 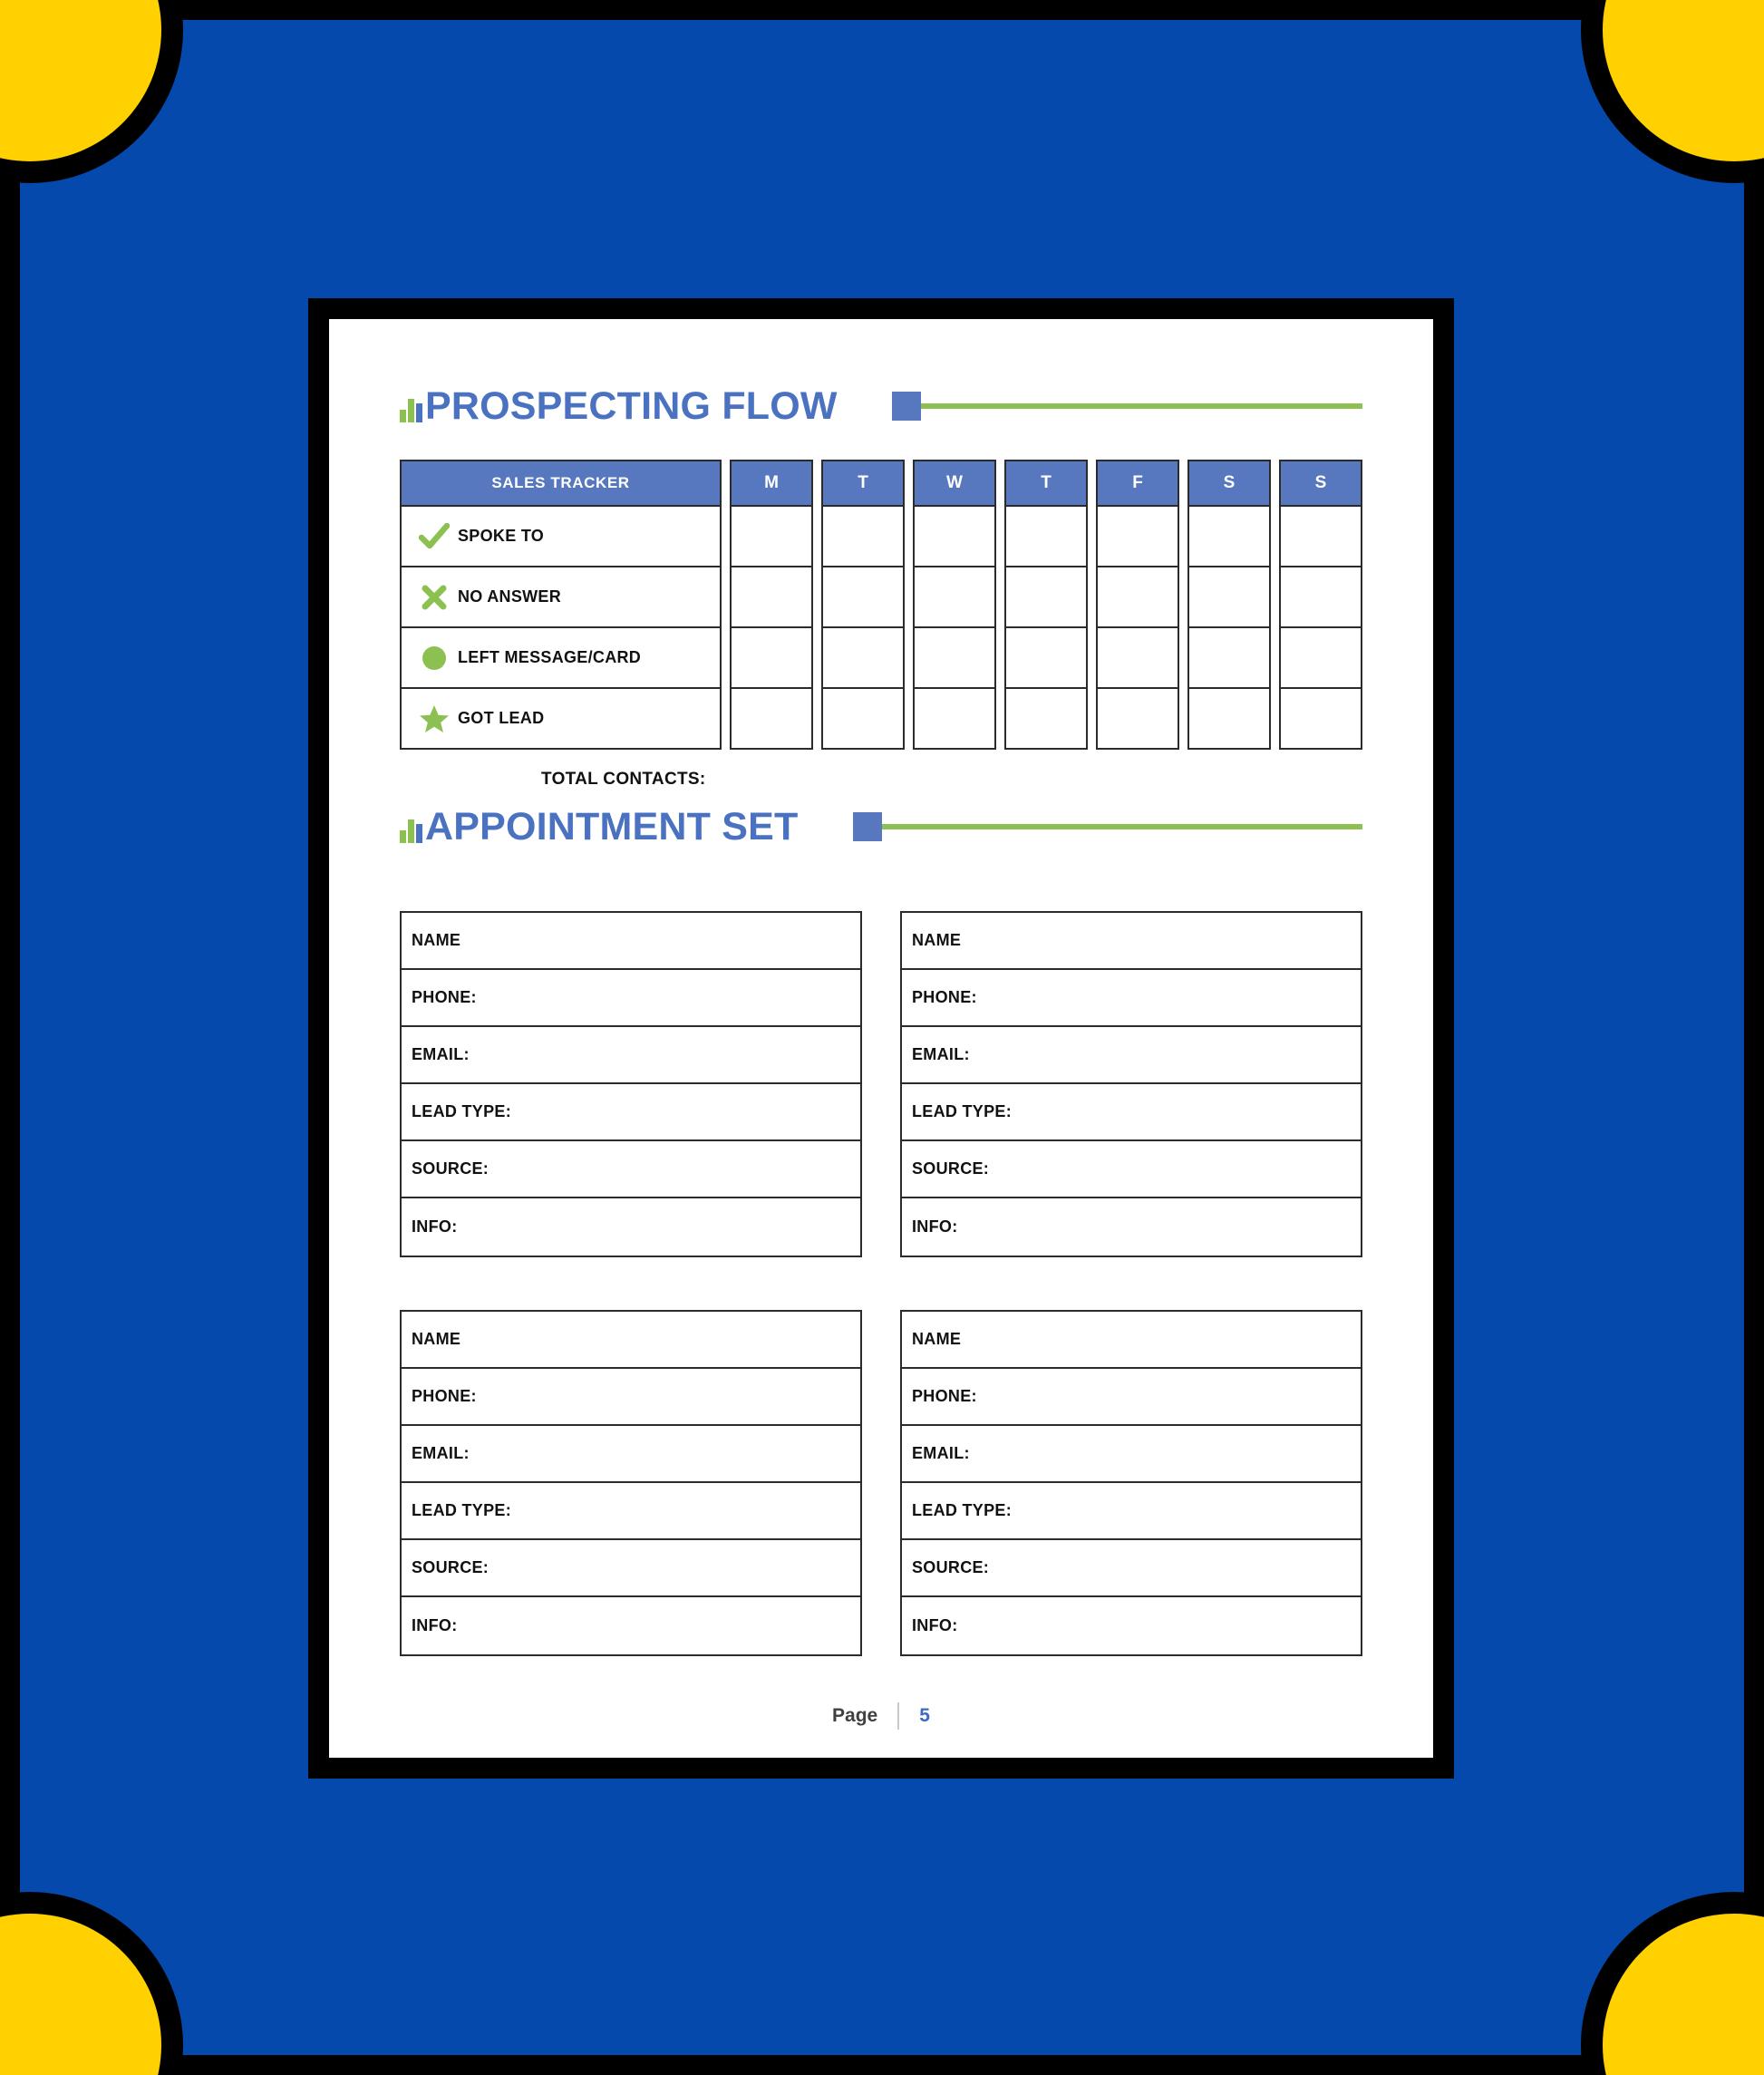 I want to click on appointment-section-header: APPOINTMENT SET, so click(x=881, y=827).